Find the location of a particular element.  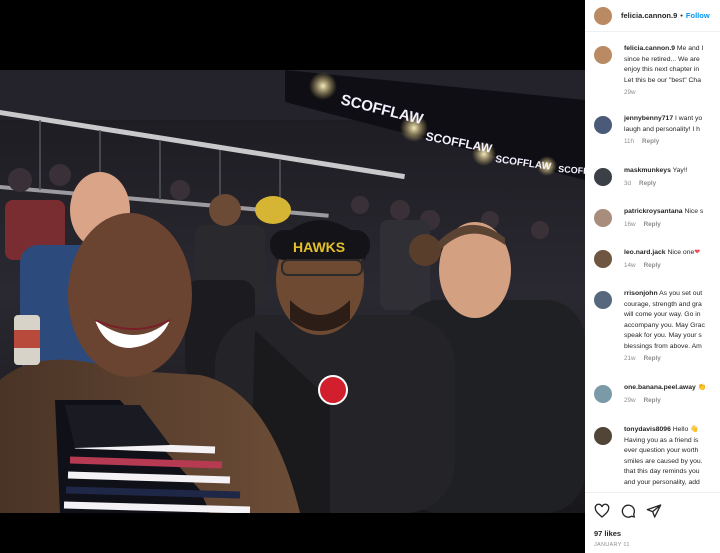

comment-text-line: laugh and personality! I h is located at coordinates (662, 129).